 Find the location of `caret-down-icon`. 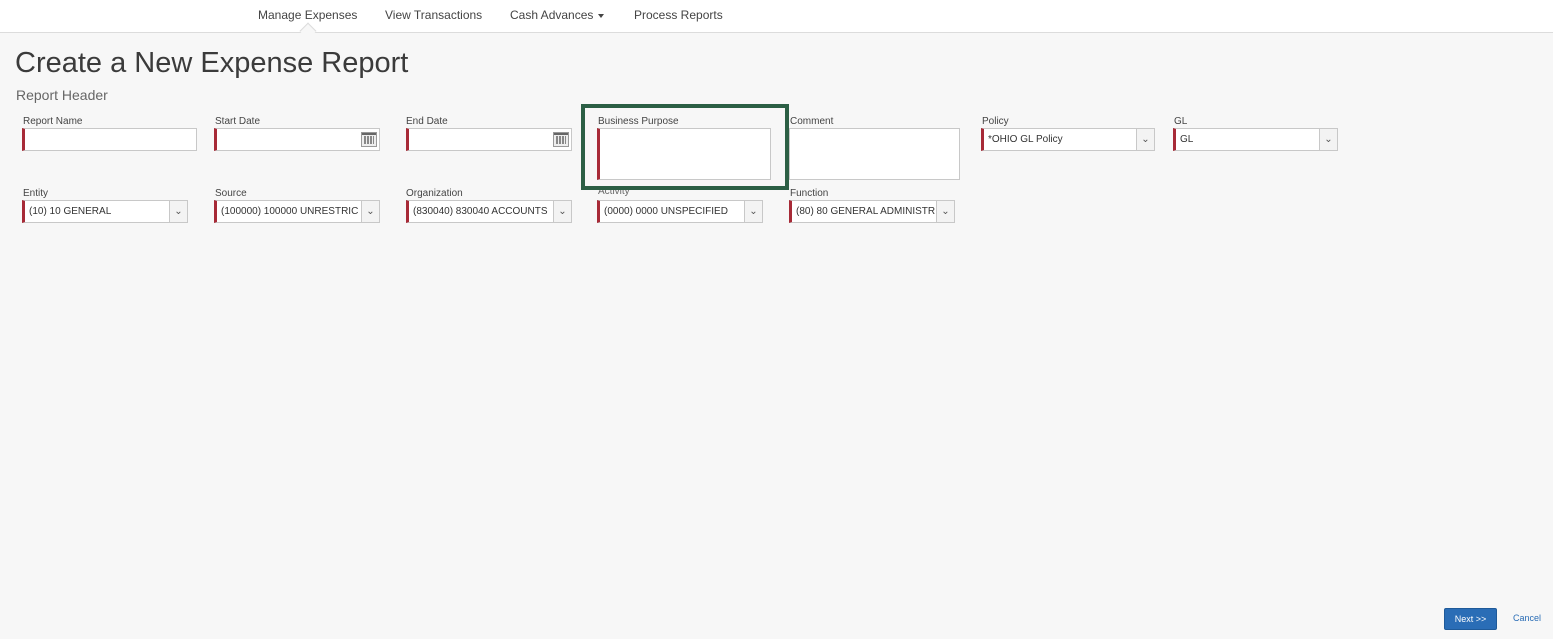

caret-down-icon is located at coordinates (601, 15).